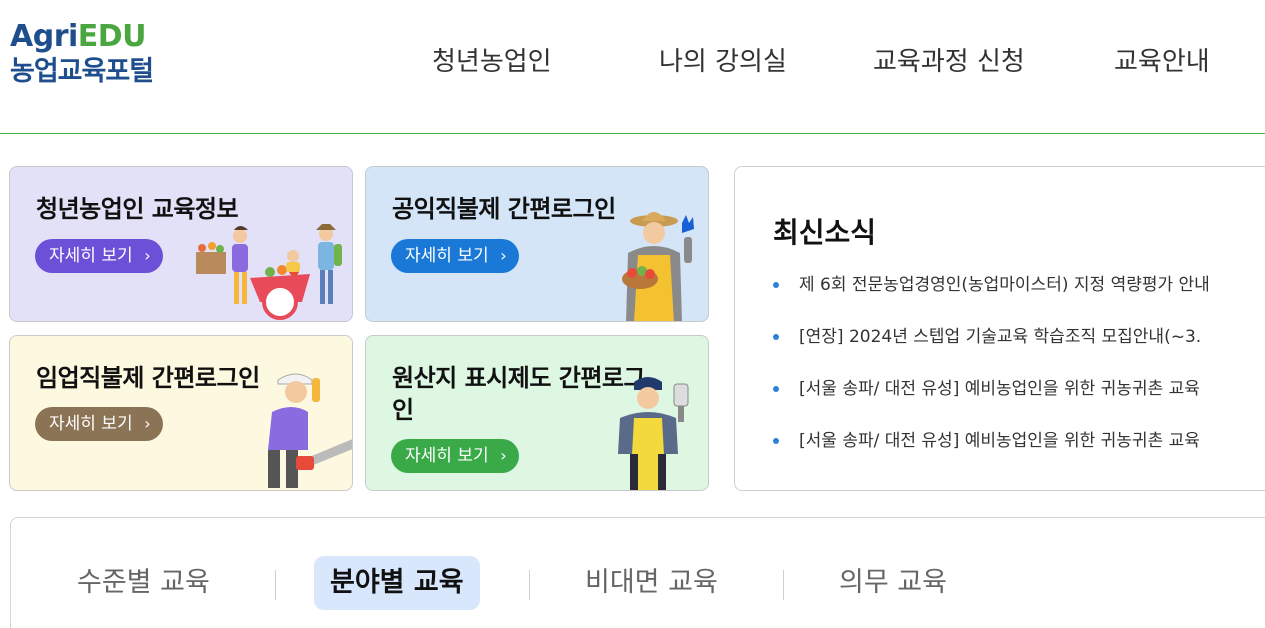 Image resolution: width=1265 pixels, height=628 pixels. Describe the element at coordinates (537, 413) in the screenshot. I see `card-origin-labeling-login: 원산지 표시제도 간편로그 인 자세히 보기 ›` at that location.